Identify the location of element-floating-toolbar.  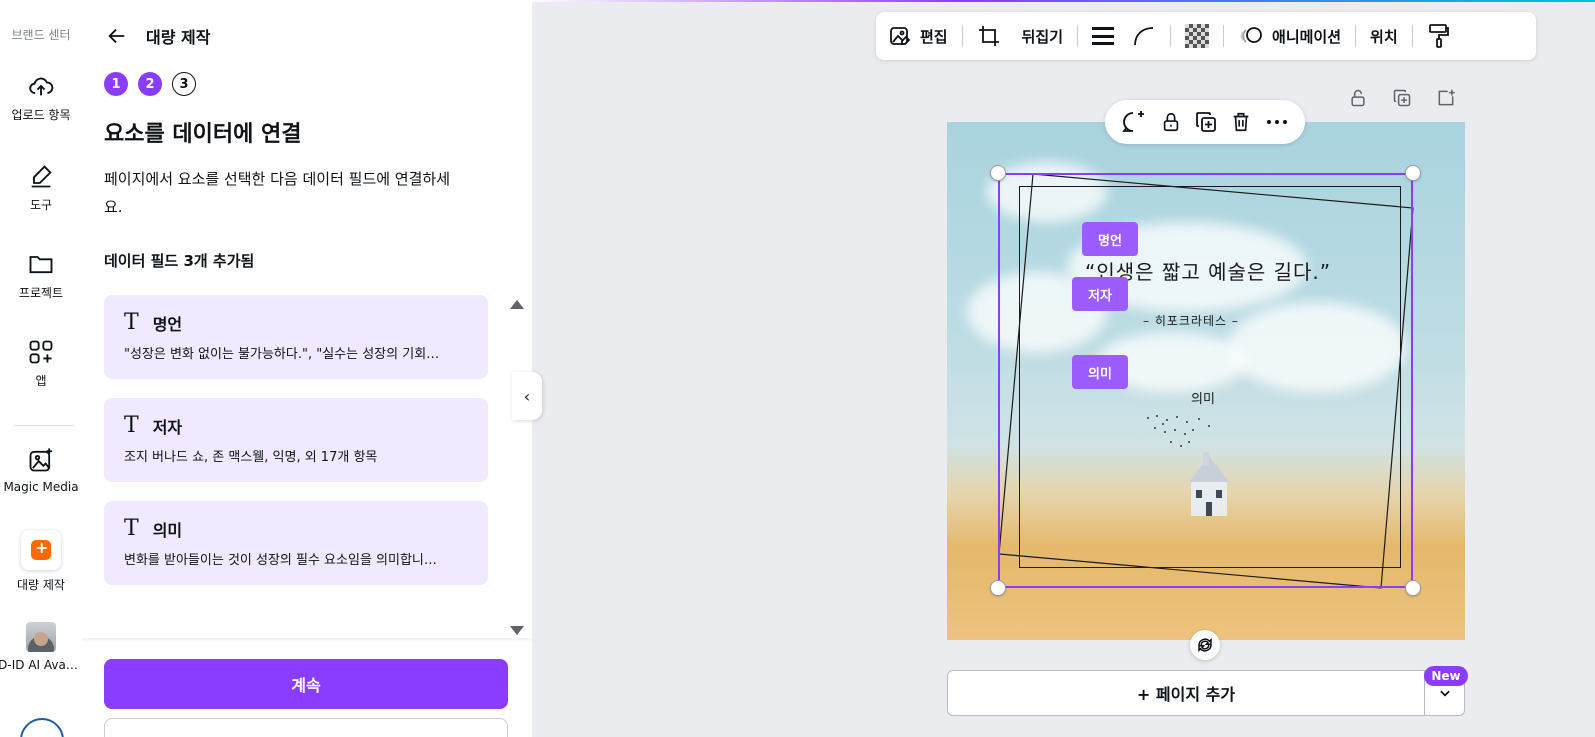
(1205, 122).